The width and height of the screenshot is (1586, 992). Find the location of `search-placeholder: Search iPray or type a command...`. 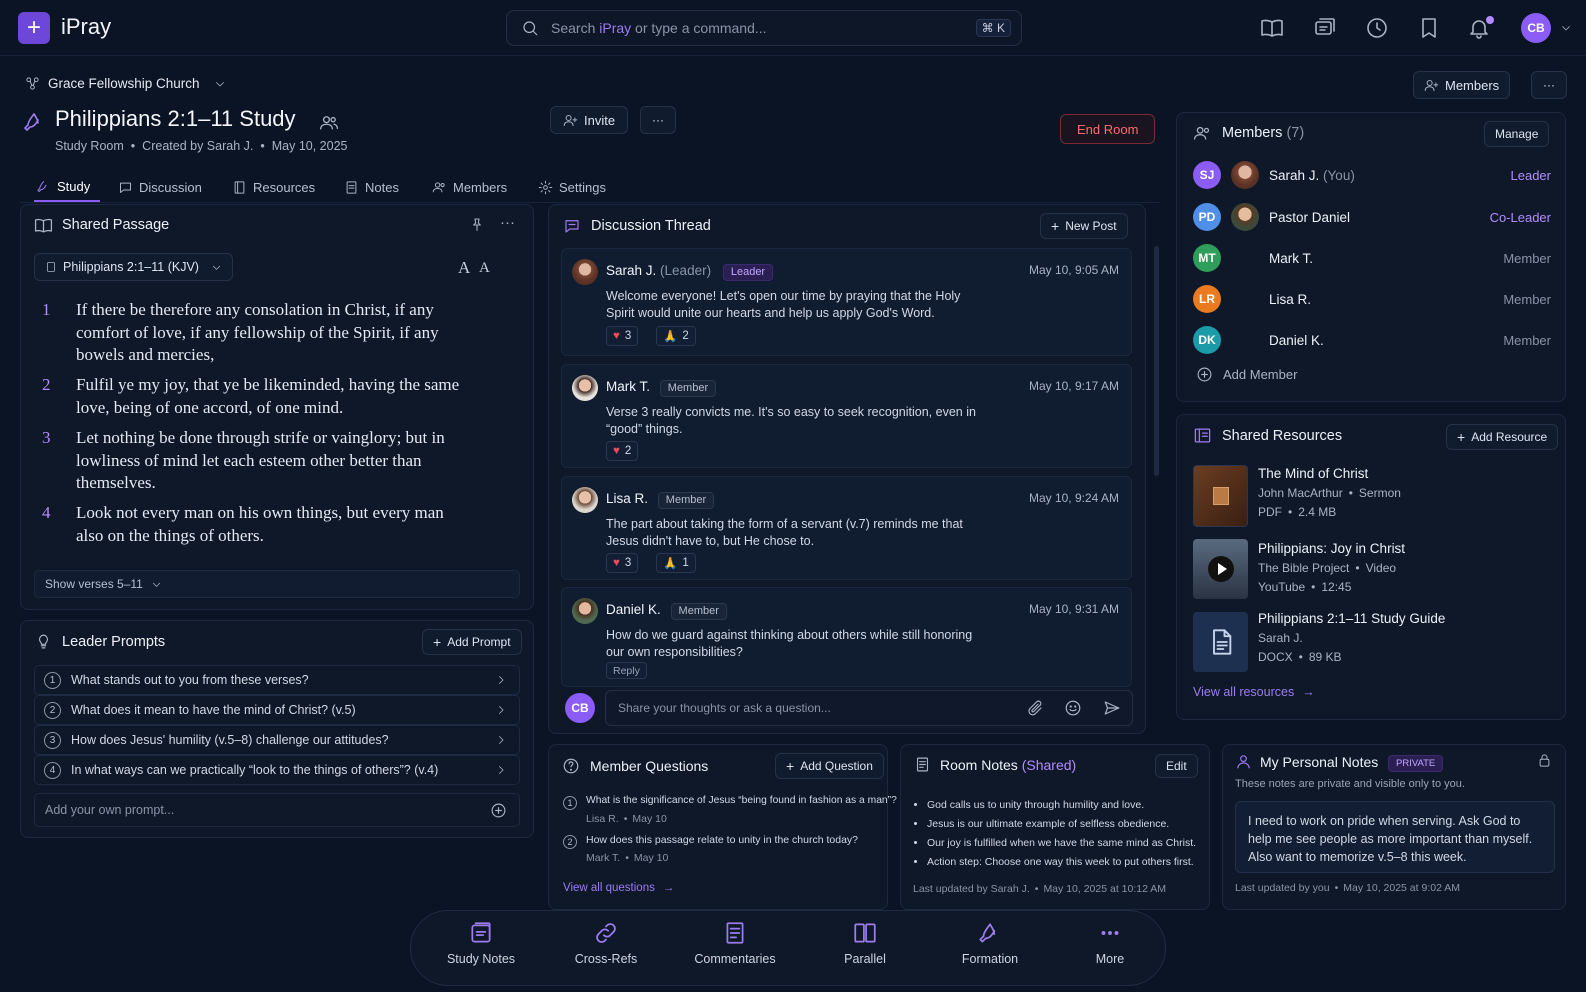

search-placeholder: Search iPray or type a command... is located at coordinates (659, 28).